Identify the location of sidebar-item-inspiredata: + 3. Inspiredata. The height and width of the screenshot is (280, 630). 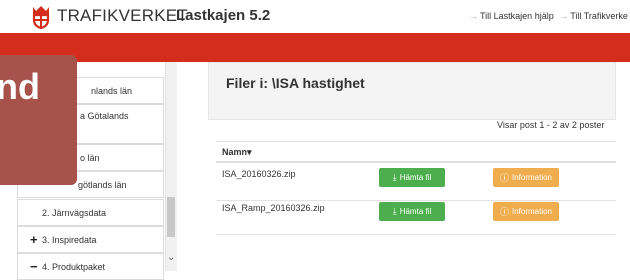
(90, 239).